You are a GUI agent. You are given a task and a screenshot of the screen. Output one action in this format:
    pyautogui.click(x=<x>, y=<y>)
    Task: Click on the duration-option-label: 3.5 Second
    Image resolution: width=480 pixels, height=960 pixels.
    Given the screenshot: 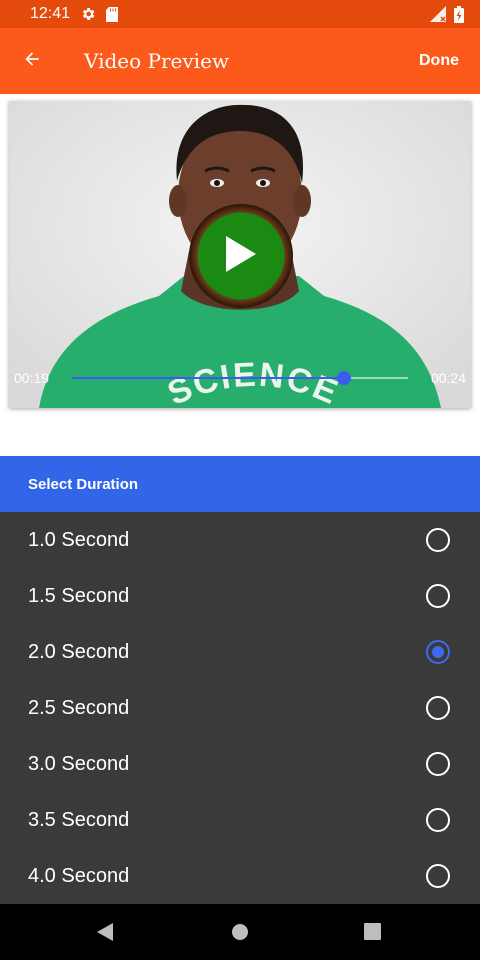 What is the action you would take?
    pyautogui.click(x=79, y=819)
    